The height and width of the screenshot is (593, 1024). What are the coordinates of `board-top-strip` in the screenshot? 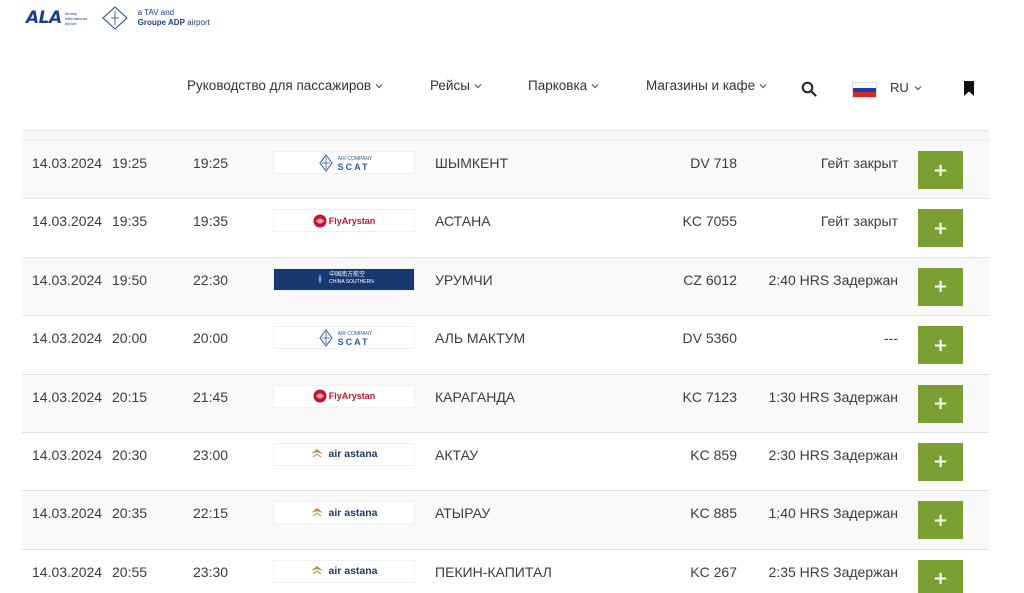 It's located at (505, 136).